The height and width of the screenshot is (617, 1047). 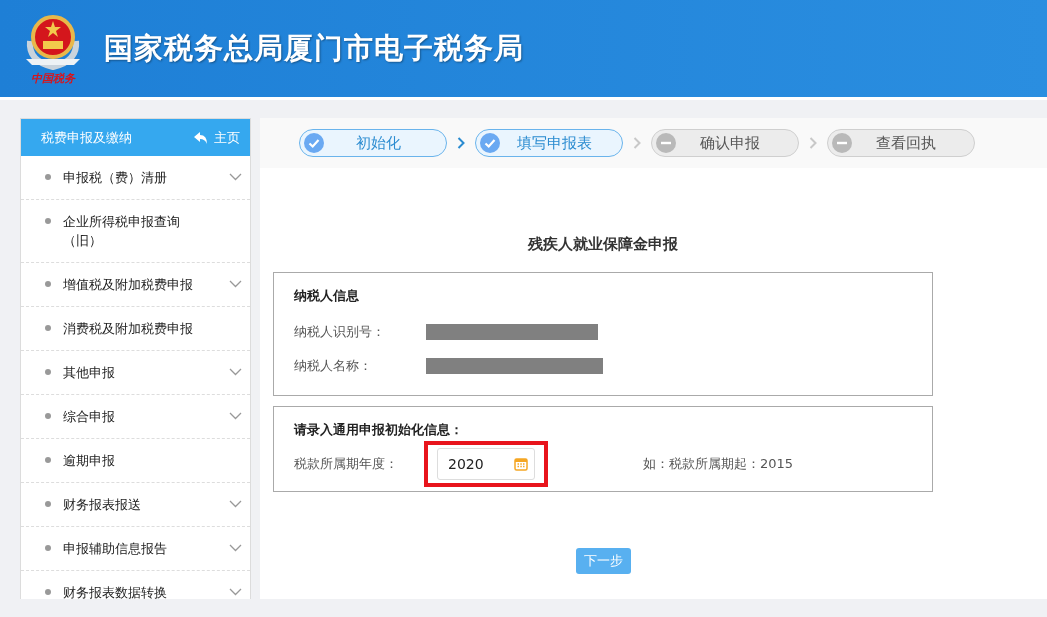 What do you see at coordinates (135, 585) in the screenshot?
I see `sidebar-item: 财务报表数据转换` at bounding box center [135, 585].